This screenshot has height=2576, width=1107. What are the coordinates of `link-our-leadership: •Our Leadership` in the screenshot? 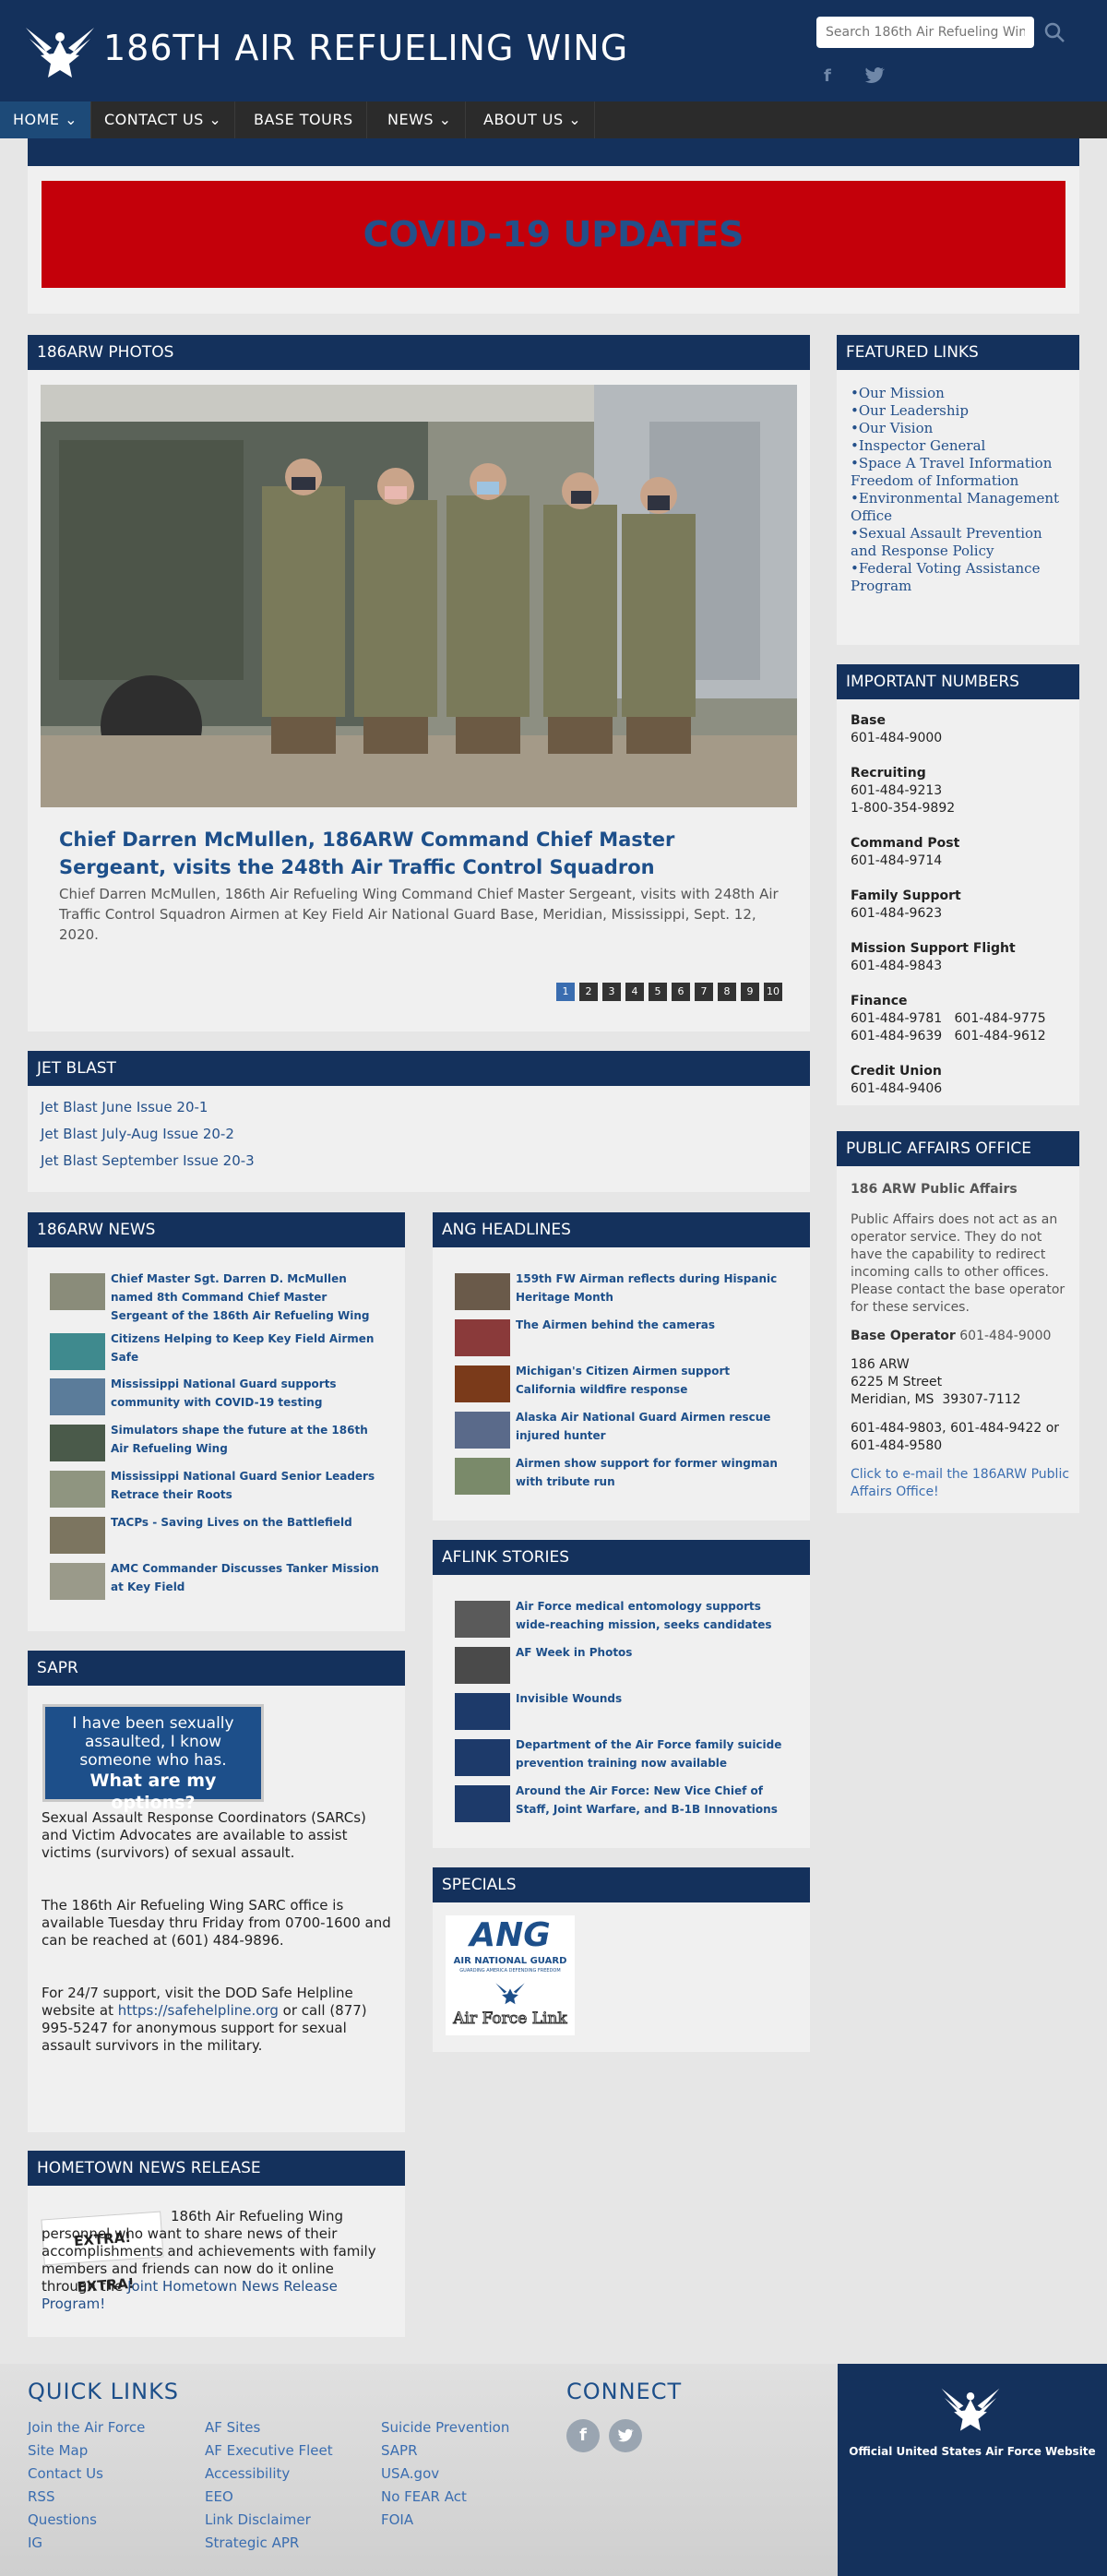 It's located at (961, 411).